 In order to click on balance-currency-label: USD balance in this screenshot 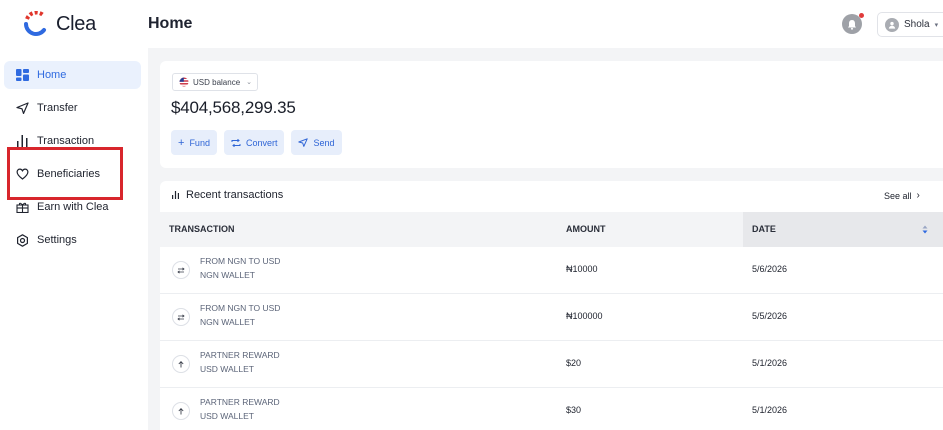, I will do `click(217, 82)`.